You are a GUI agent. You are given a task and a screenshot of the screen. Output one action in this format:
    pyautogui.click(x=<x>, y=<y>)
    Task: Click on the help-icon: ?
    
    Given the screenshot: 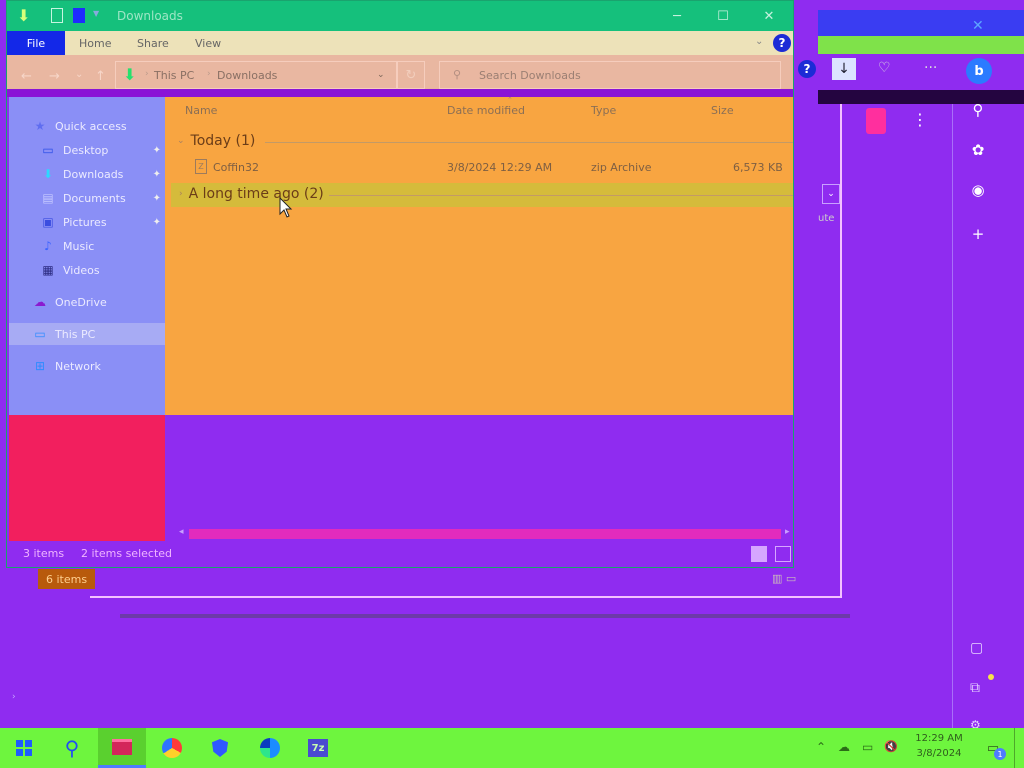 What is the action you would take?
    pyautogui.click(x=782, y=43)
    